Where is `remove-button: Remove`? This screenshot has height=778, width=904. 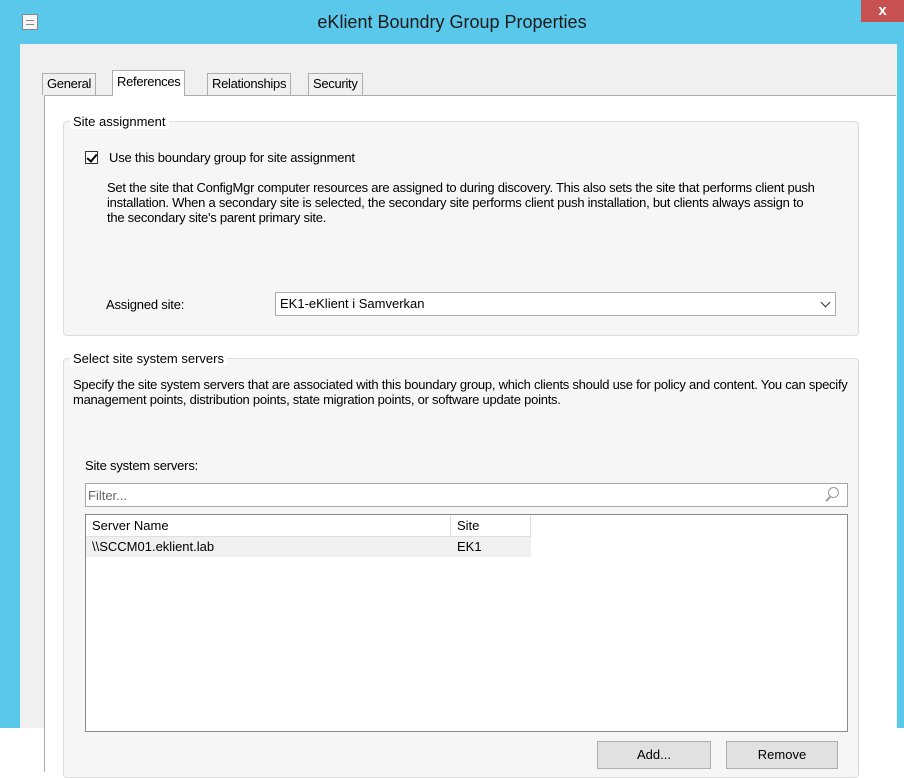 remove-button: Remove is located at coordinates (782, 755).